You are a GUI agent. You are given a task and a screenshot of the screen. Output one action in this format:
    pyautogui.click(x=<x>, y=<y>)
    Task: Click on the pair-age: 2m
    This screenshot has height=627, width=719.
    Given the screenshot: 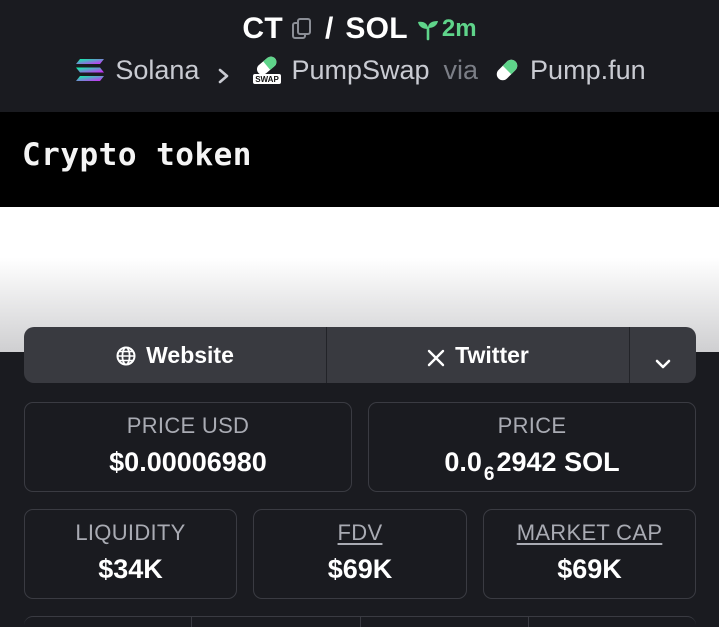 What is the action you would take?
    pyautogui.click(x=446, y=29)
    